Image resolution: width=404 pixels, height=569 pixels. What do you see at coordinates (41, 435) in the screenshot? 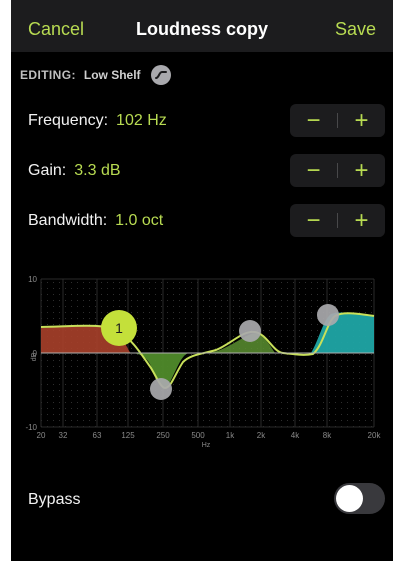
I see `x-tick-label: 20` at bounding box center [41, 435].